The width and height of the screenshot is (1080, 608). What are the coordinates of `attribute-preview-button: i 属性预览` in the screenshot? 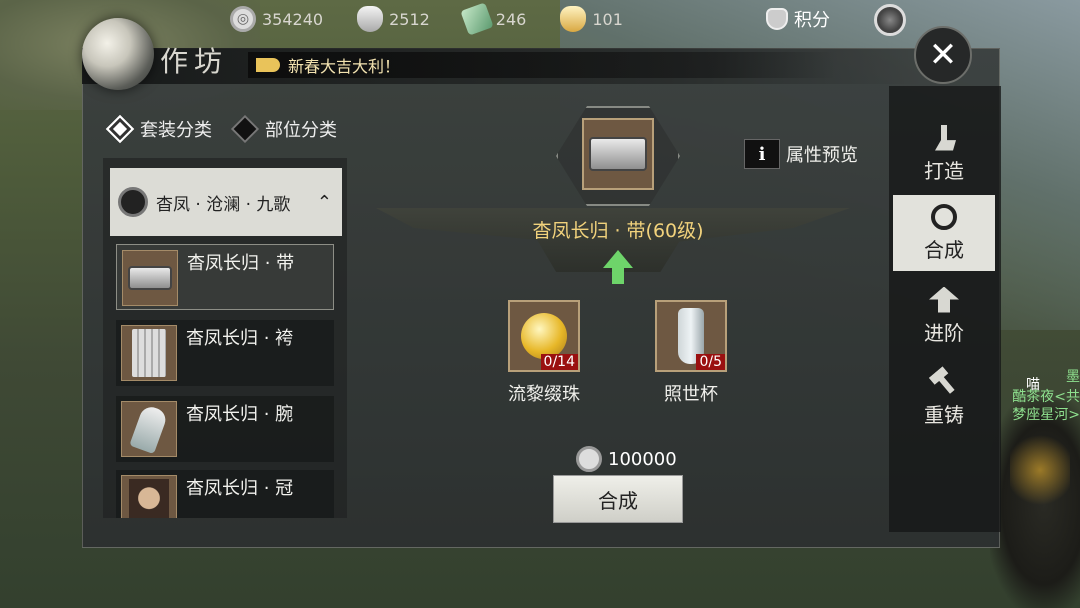 It's located at (801, 154).